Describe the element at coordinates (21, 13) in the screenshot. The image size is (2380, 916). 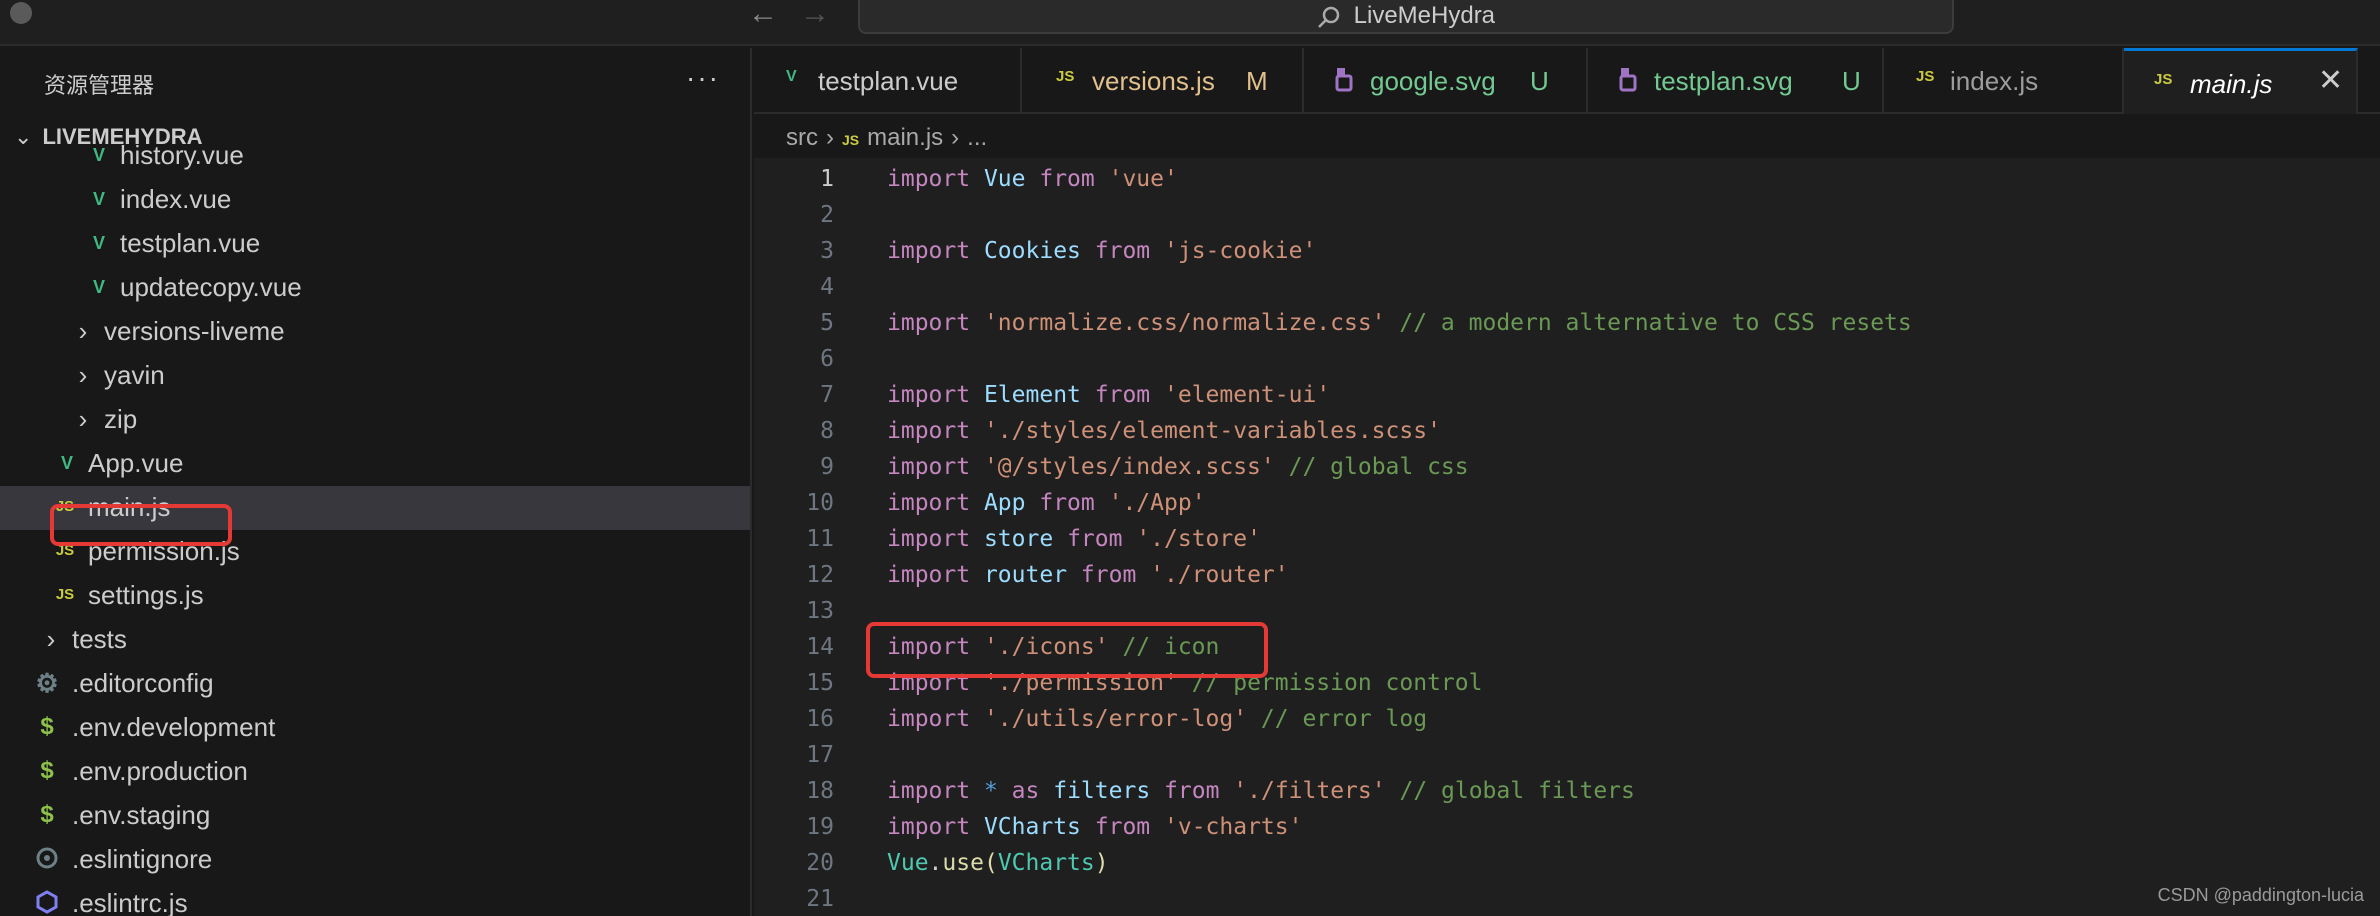
I see `window-control-button` at that location.